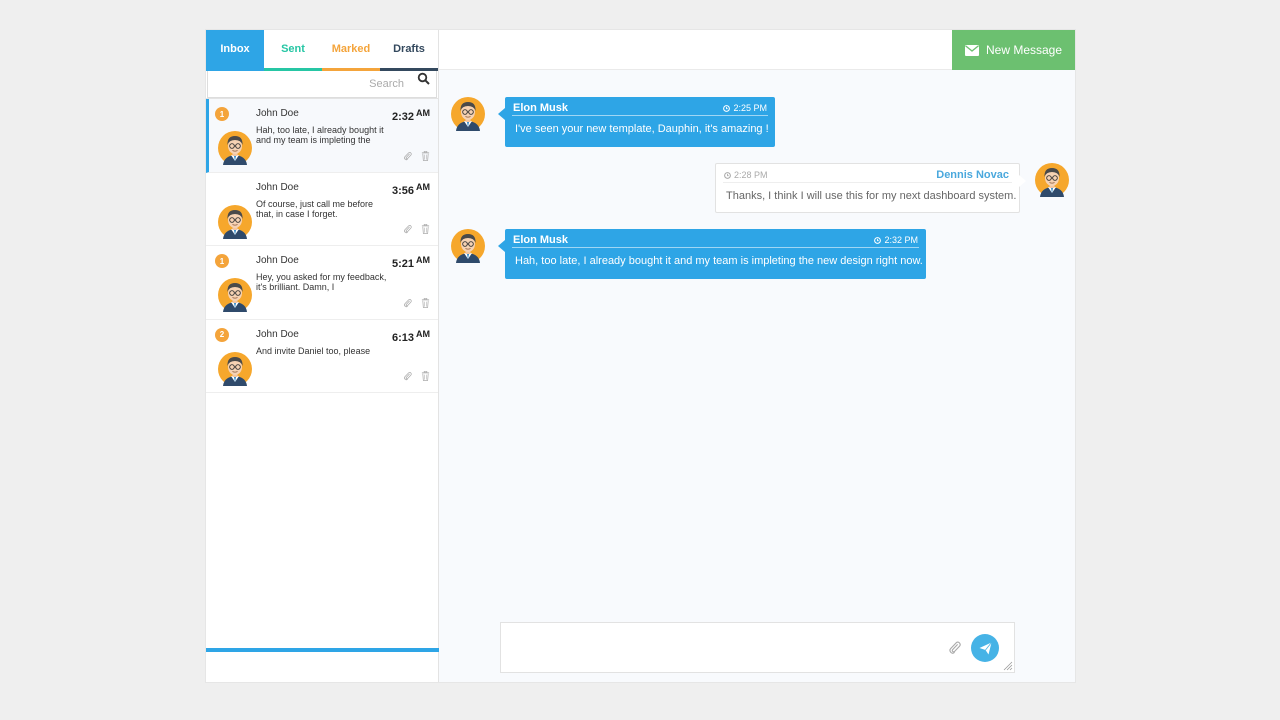 The width and height of the screenshot is (1280, 720). What do you see at coordinates (1024, 50) in the screenshot?
I see `new-message-label: New Message` at bounding box center [1024, 50].